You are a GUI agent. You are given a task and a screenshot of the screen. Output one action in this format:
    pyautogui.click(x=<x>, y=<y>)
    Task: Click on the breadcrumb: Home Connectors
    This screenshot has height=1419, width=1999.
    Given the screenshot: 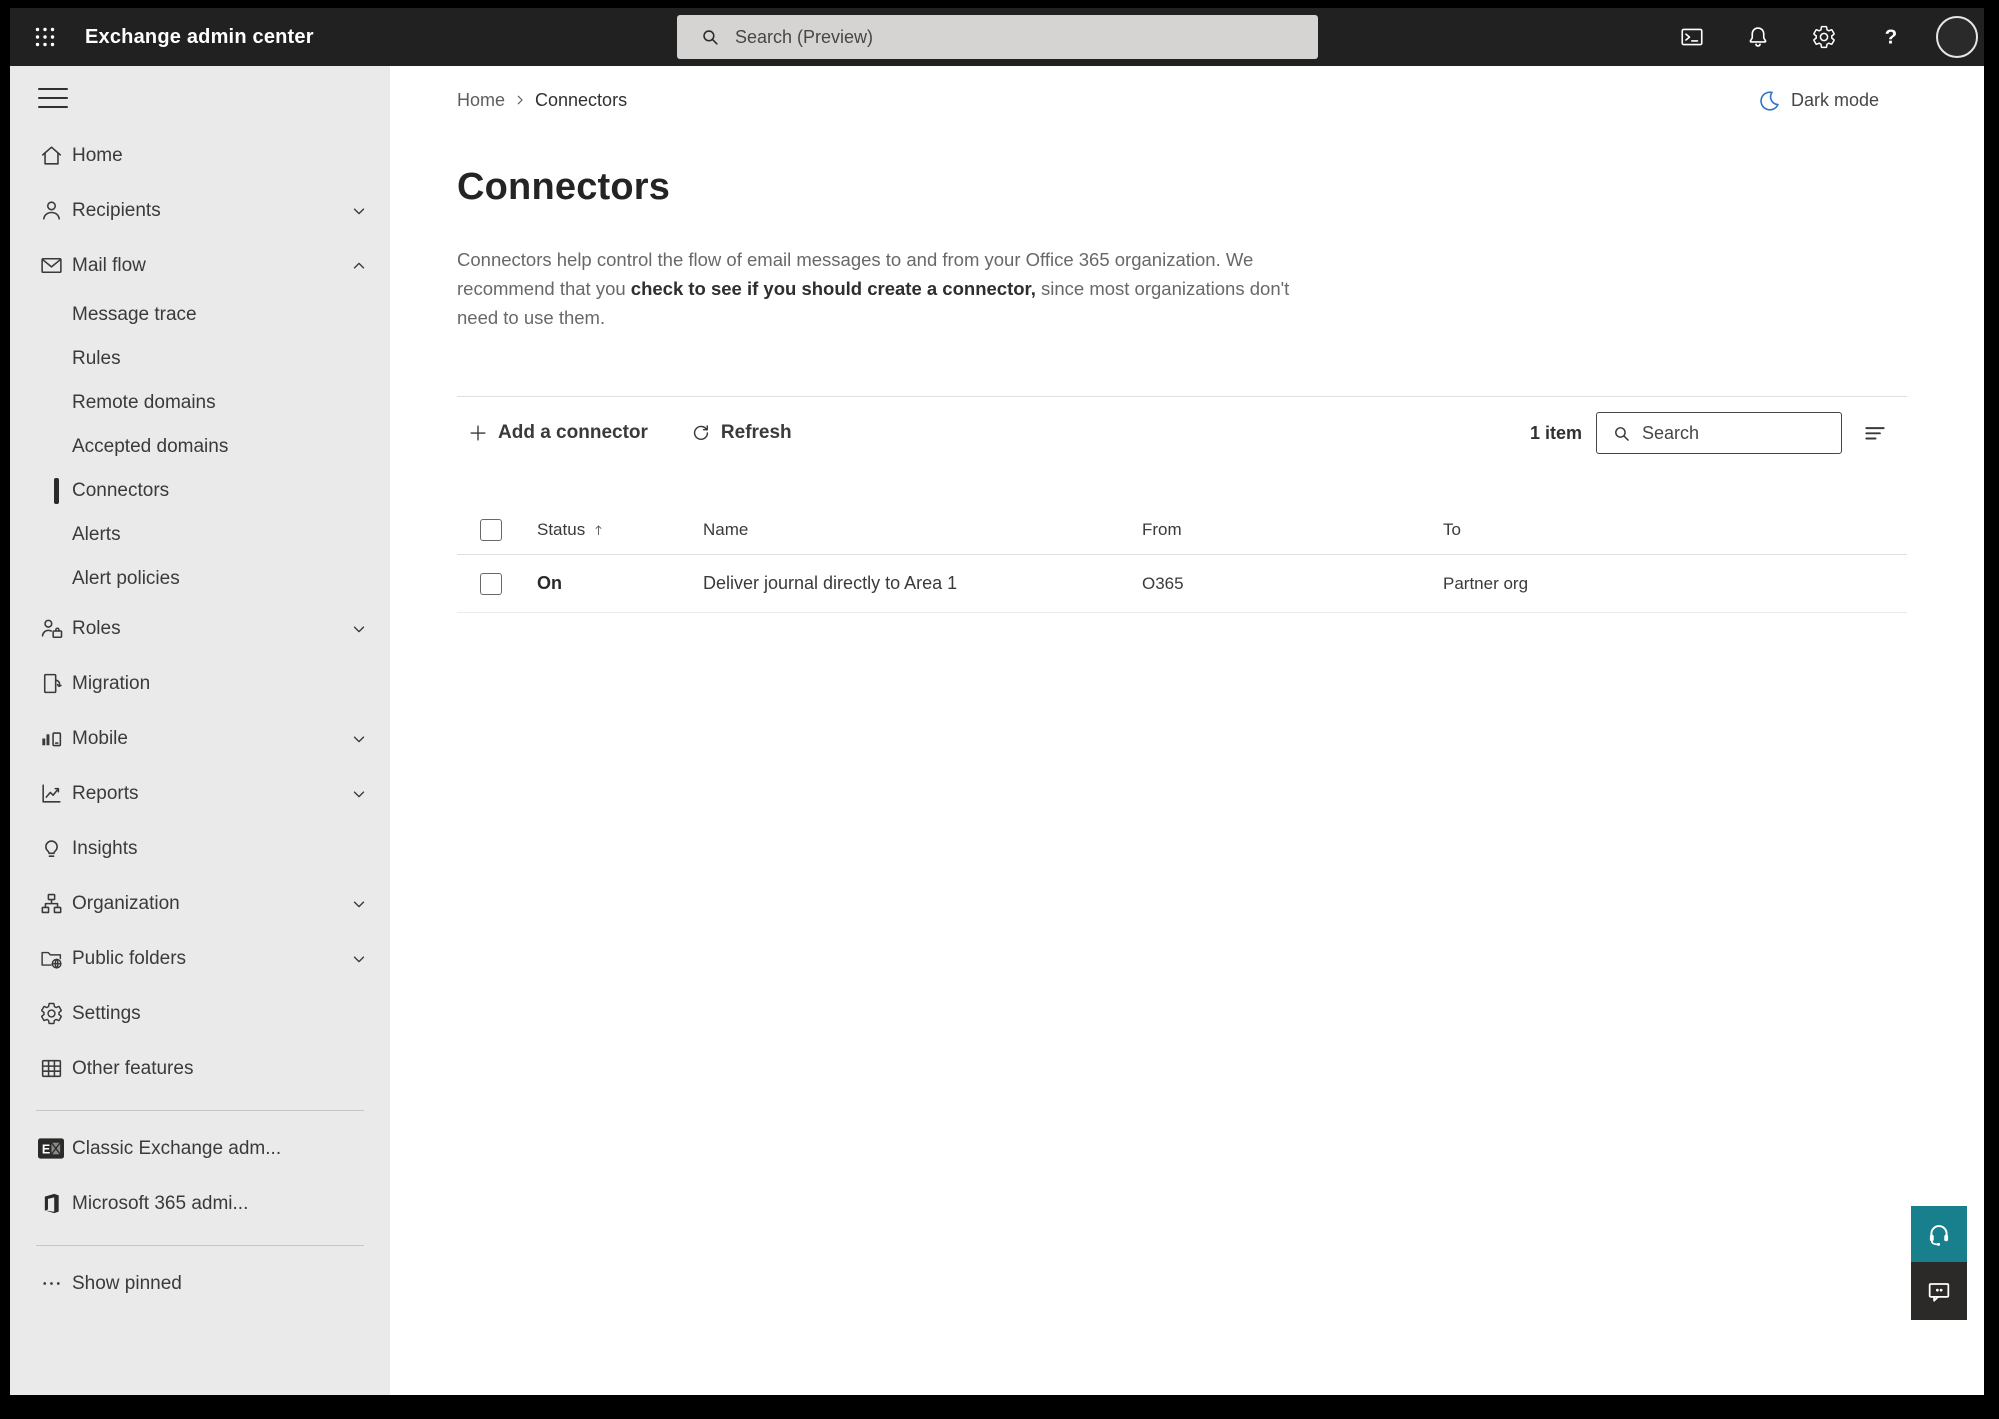 What is the action you would take?
    pyautogui.click(x=542, y=100)
    